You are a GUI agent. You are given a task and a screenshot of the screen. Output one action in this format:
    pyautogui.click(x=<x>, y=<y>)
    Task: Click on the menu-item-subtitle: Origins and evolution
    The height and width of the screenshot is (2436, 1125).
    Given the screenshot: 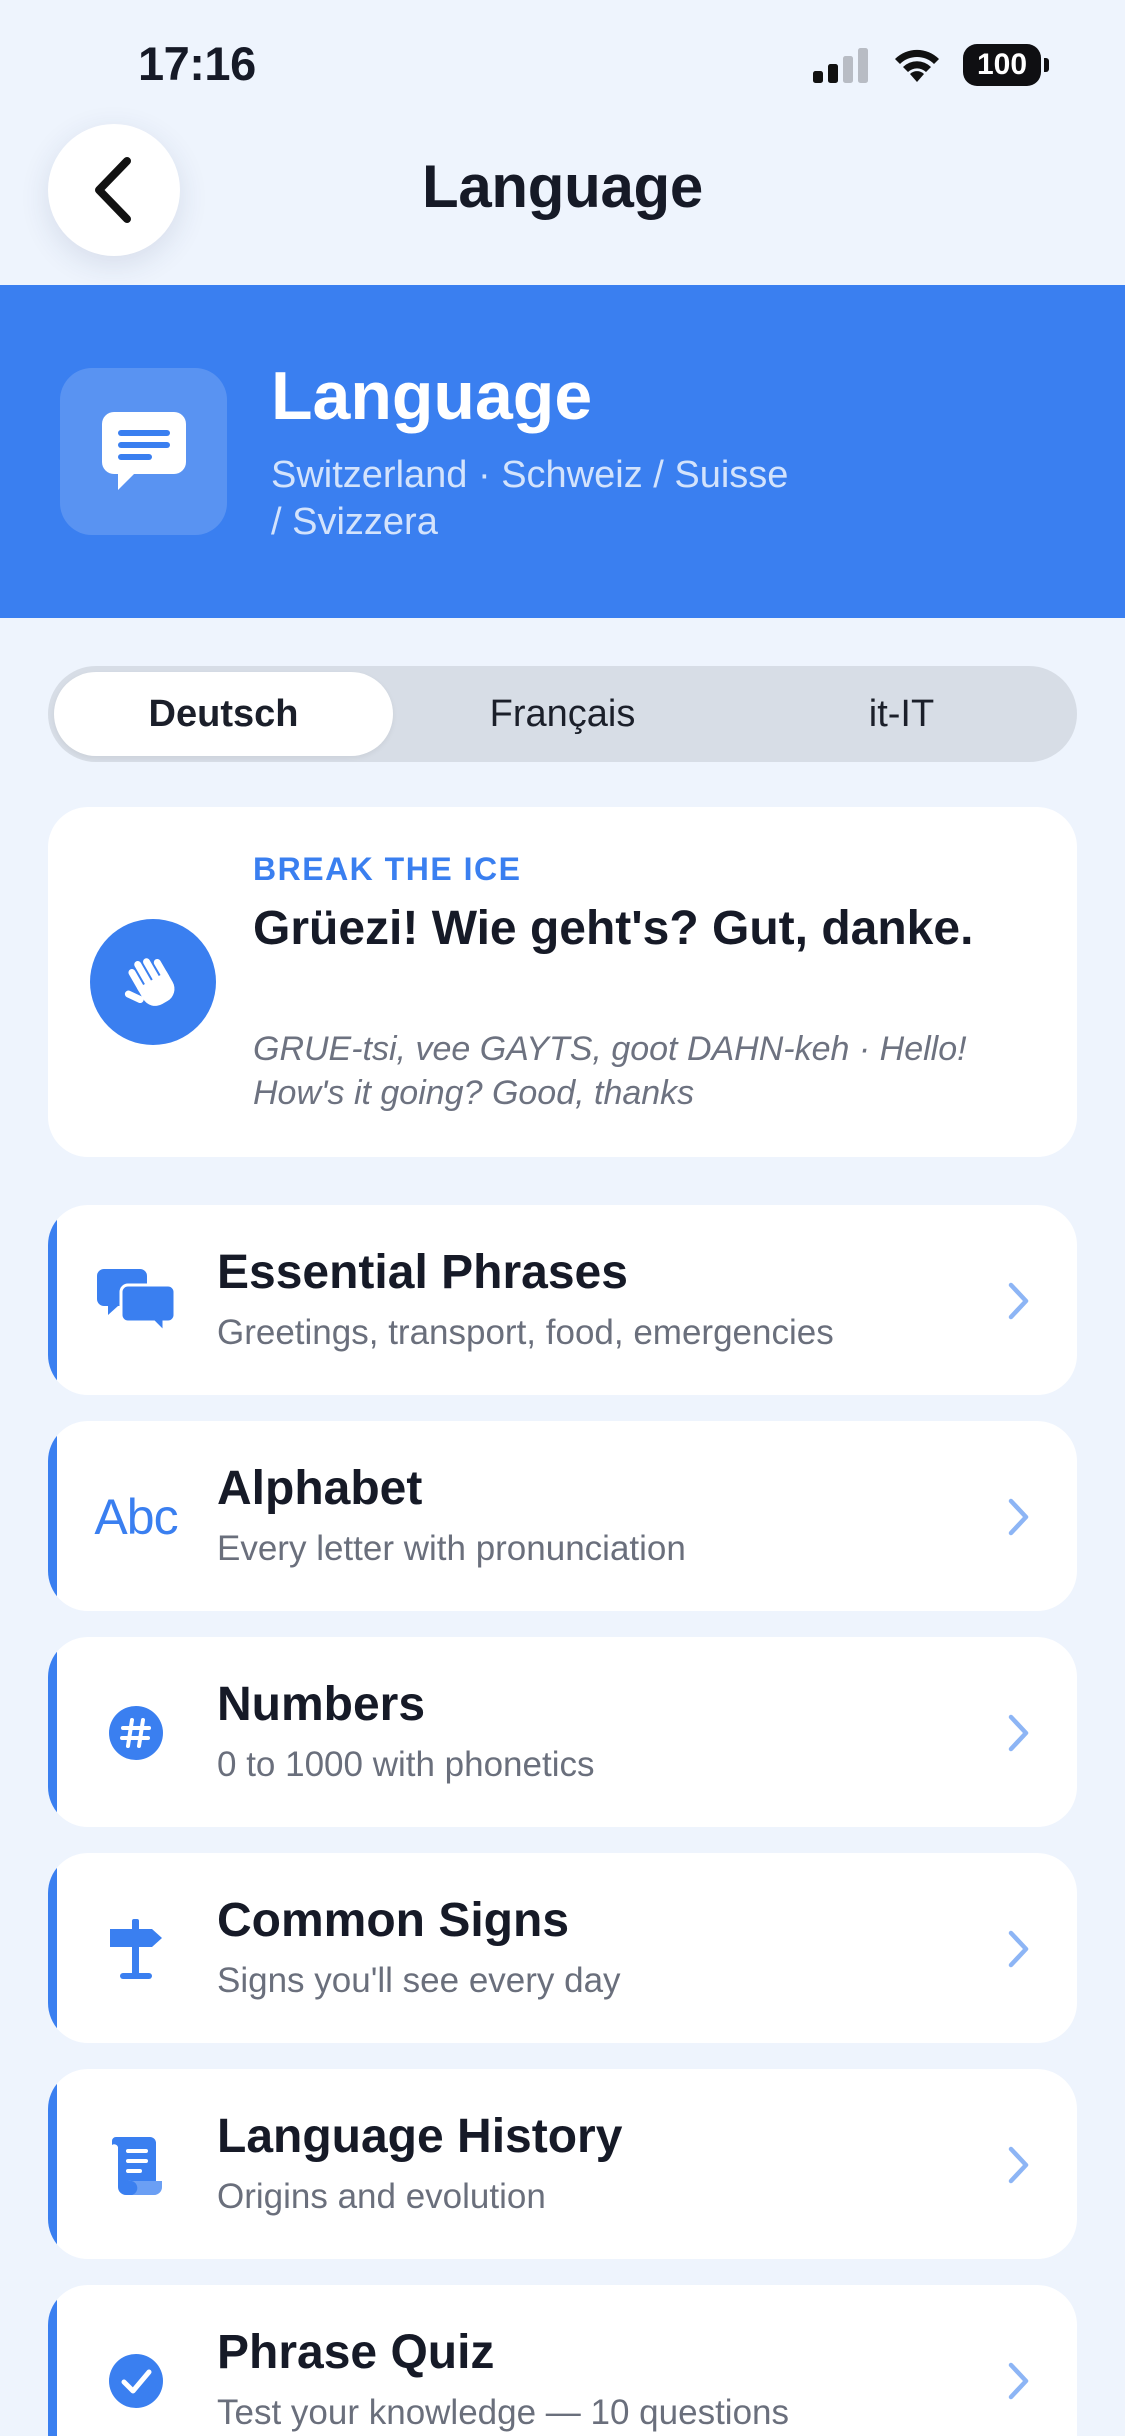 What is the action you would take?
    pyautogui.click(x=381, y=2196)
    